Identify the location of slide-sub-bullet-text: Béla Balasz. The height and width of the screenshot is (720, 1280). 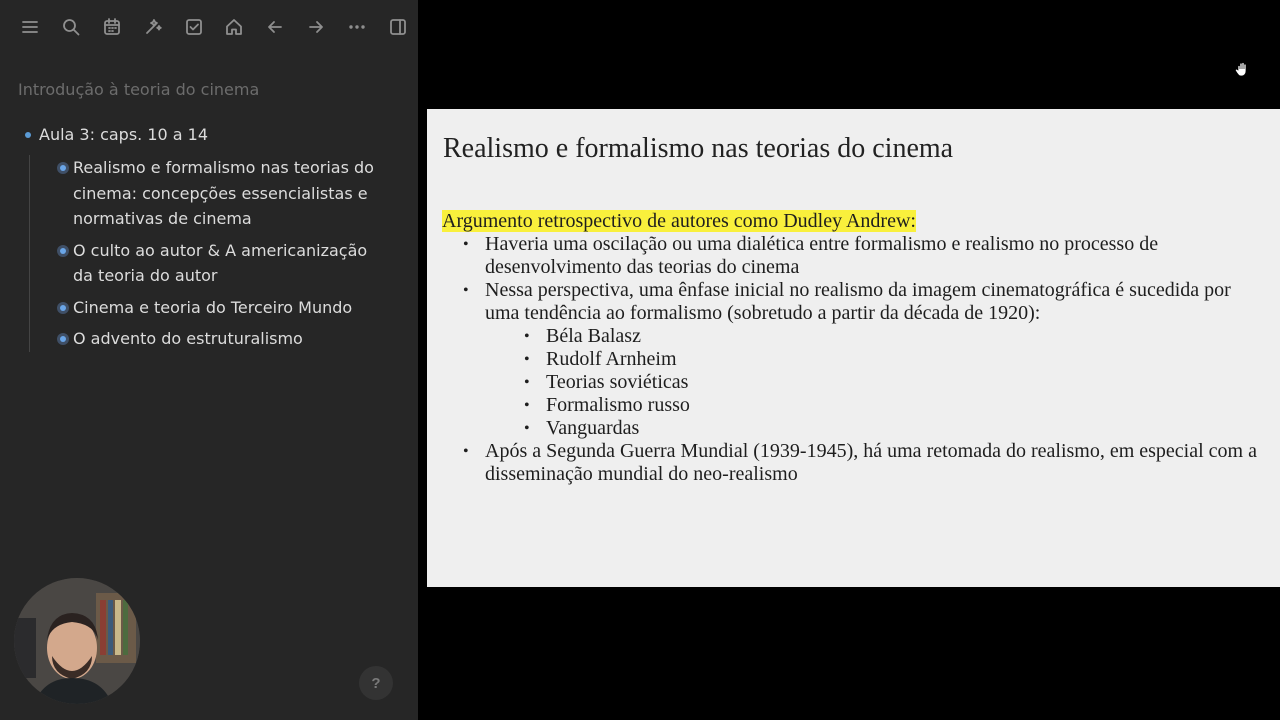
(593, 336).